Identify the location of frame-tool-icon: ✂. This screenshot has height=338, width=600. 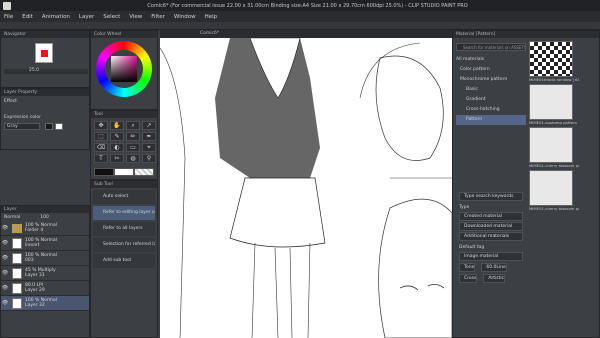
(117, 158).